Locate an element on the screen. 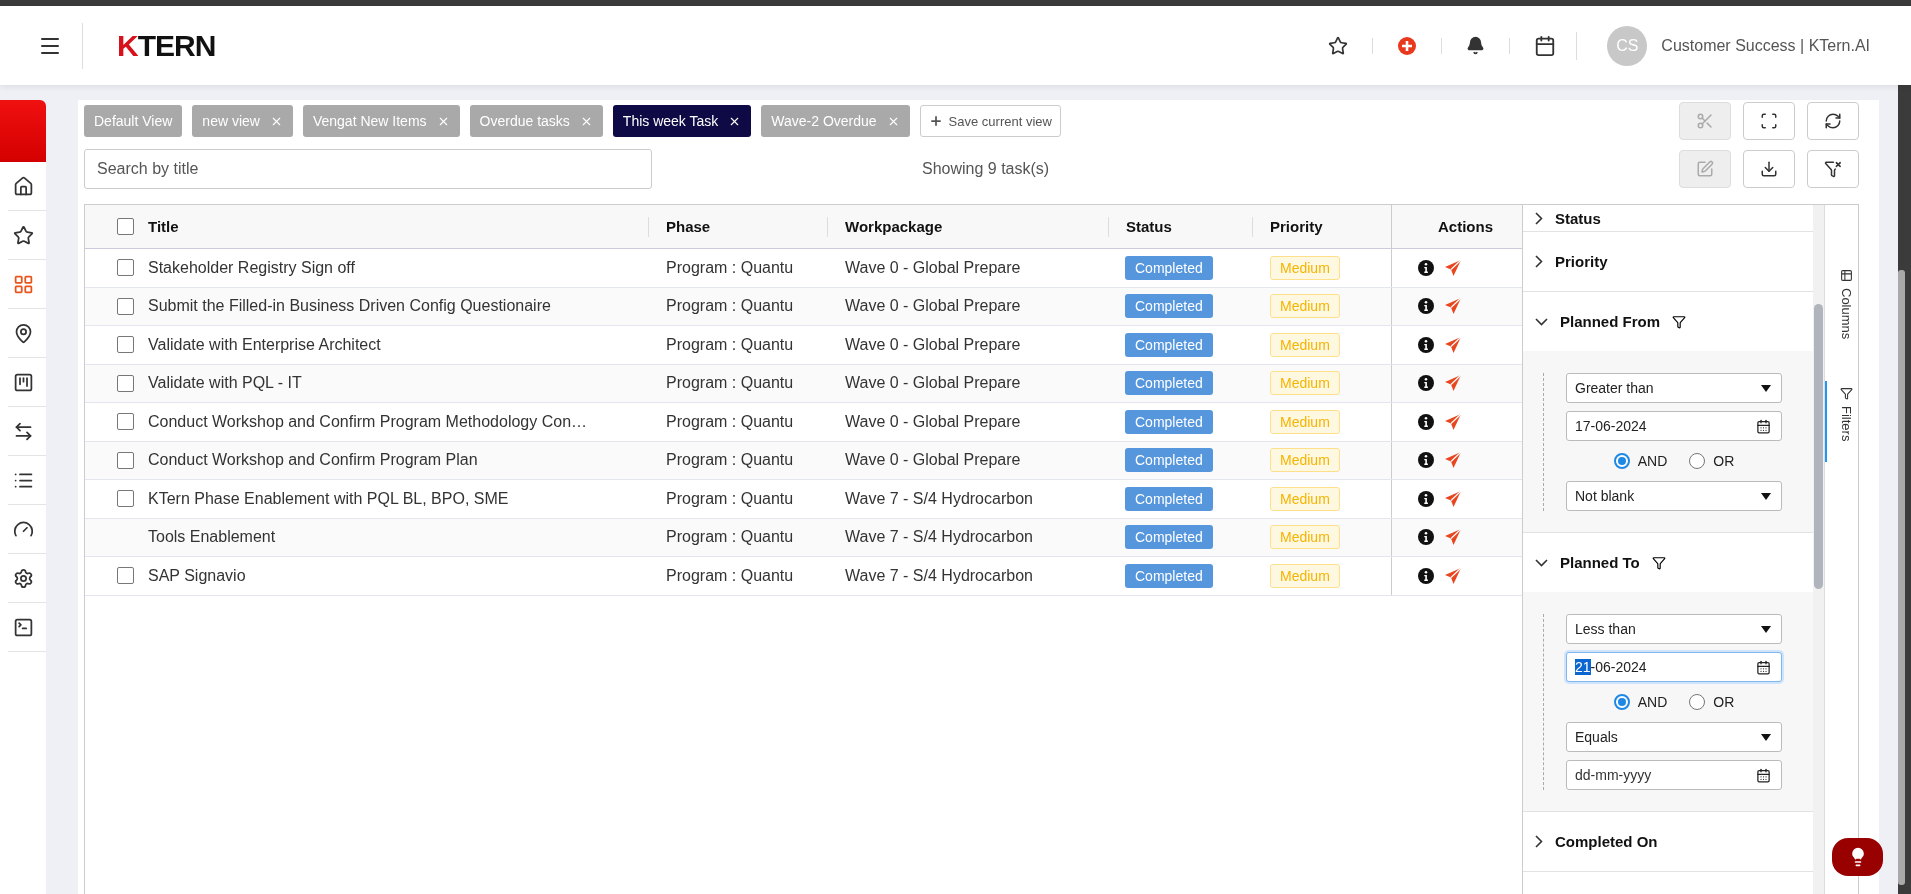 The width and height of the screenshot is (1911, 894). fullscreen-button is located at coordinates (1769, 121).